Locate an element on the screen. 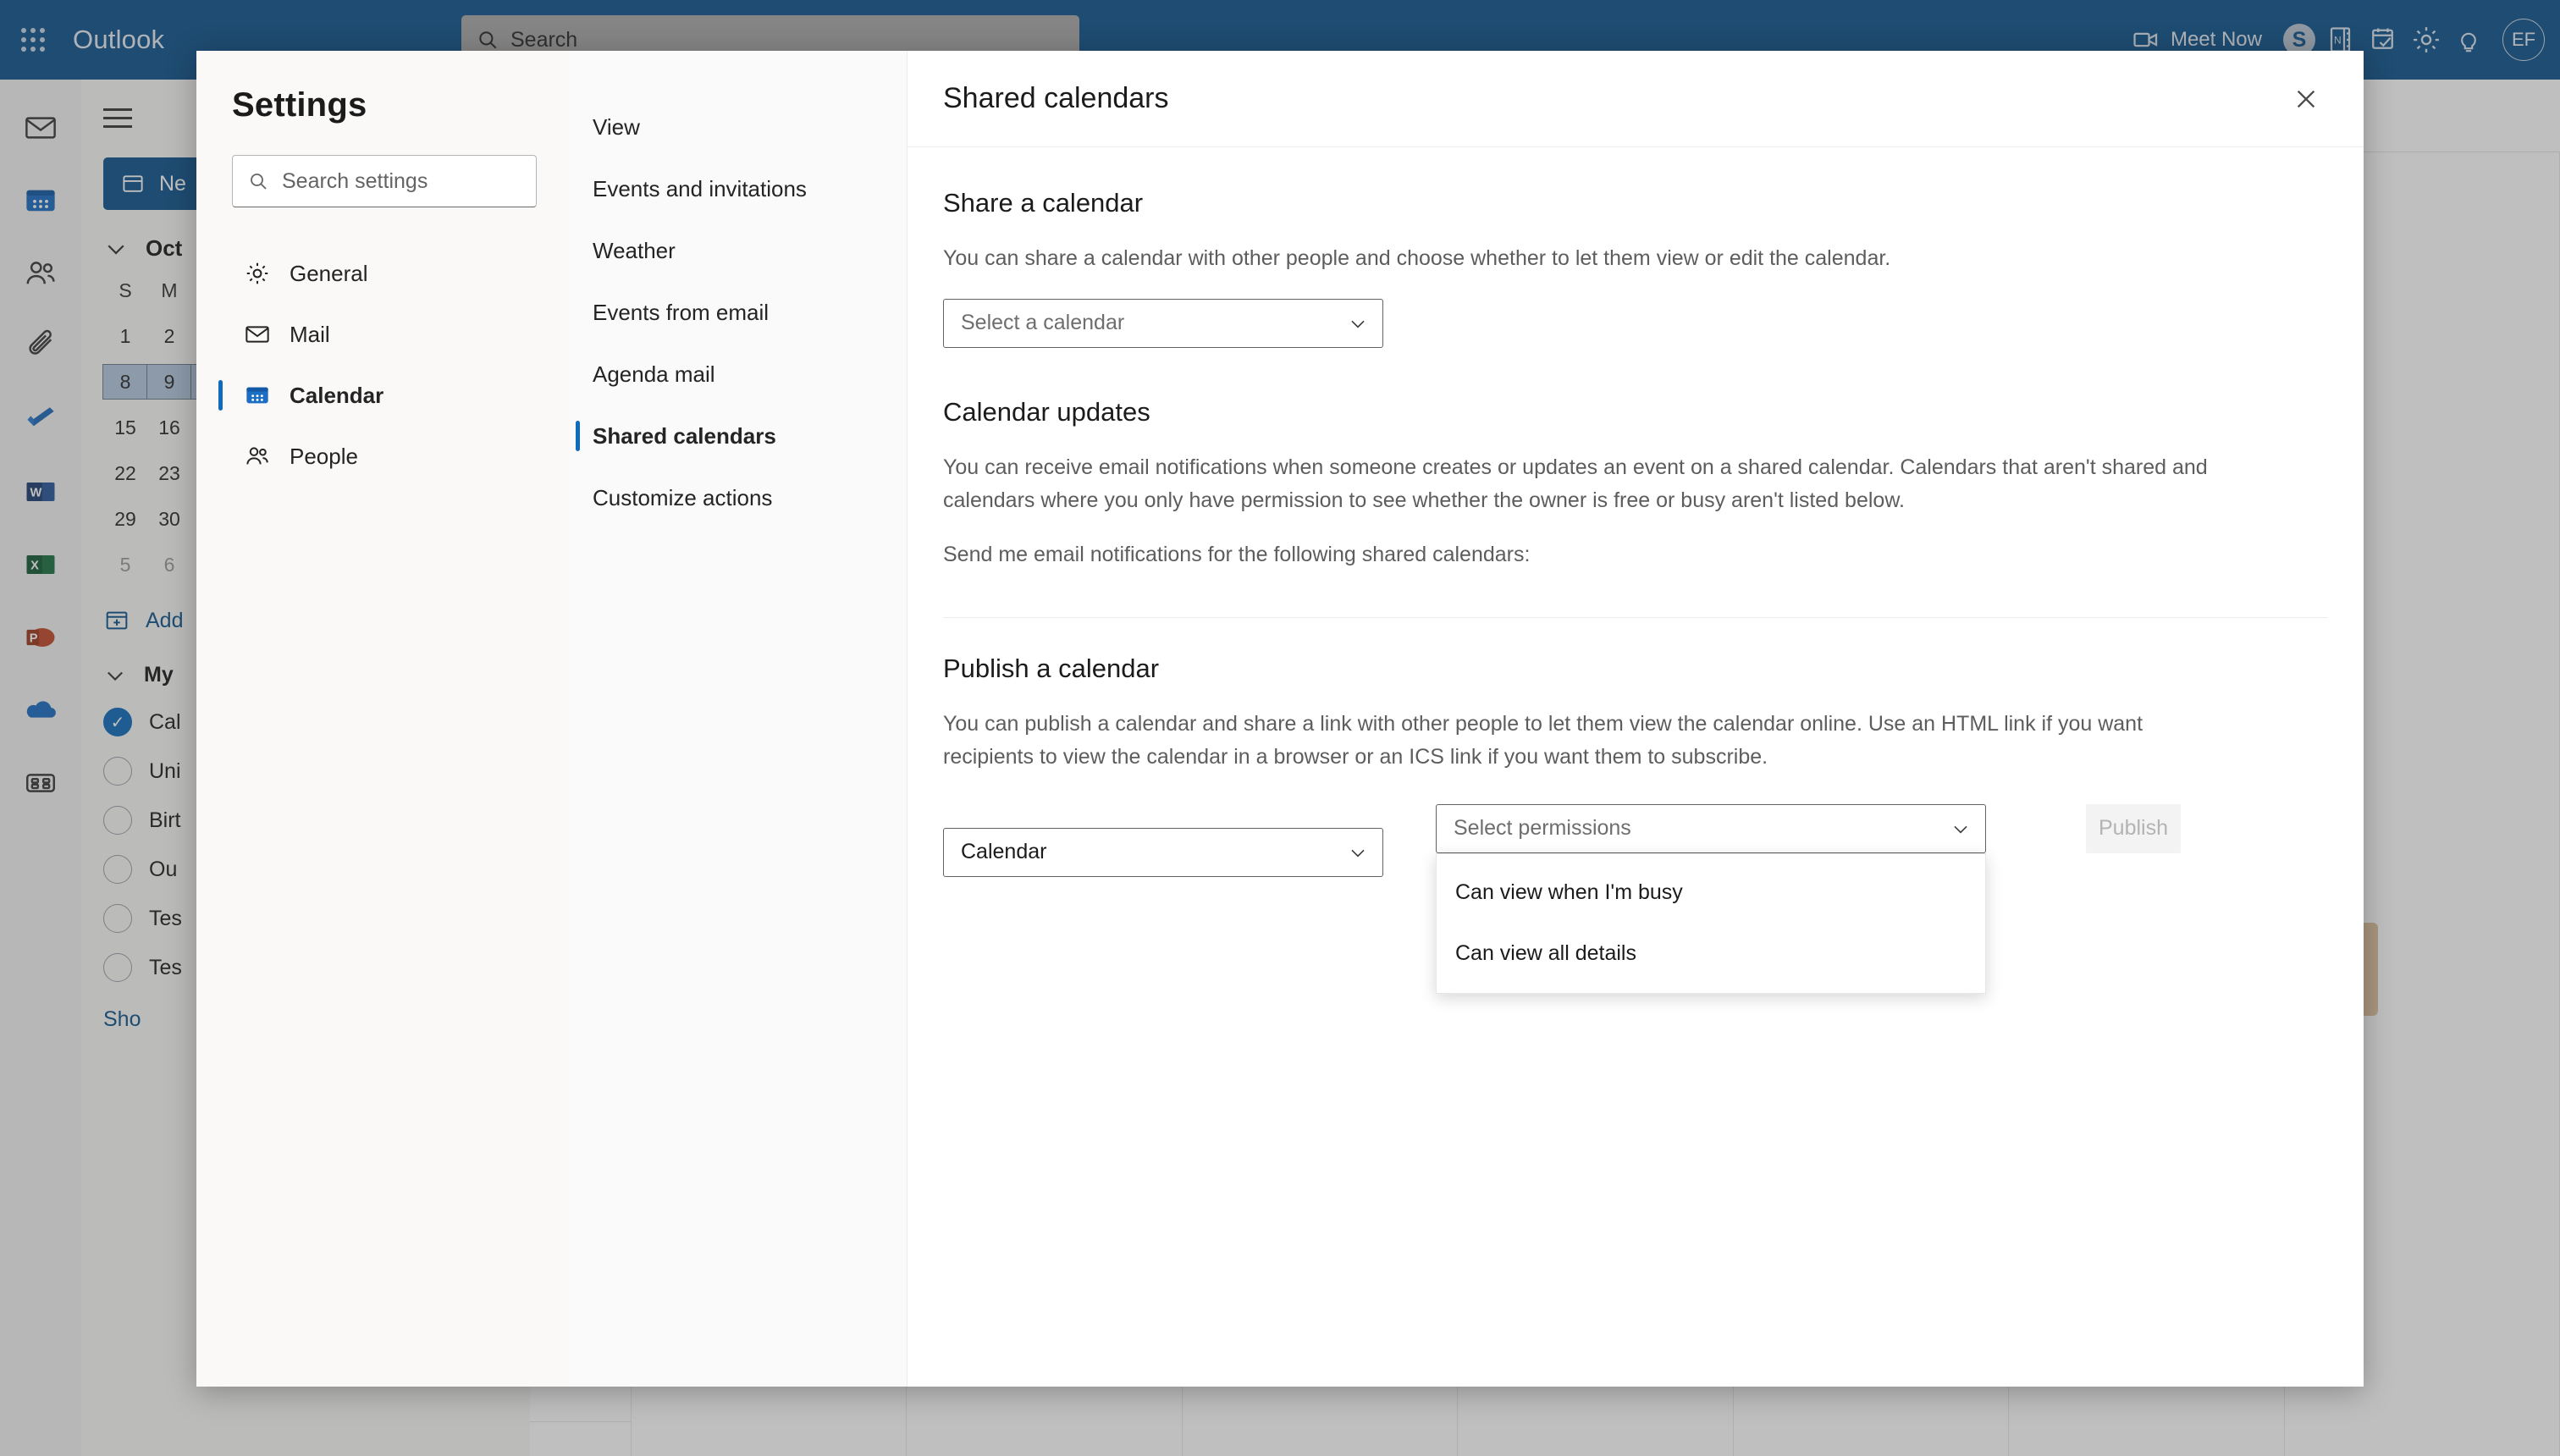 This screenshot has height=1456, width=2560. permissions-option-can-view-all-details: Can view all details is located at coordinates (1711, 954).